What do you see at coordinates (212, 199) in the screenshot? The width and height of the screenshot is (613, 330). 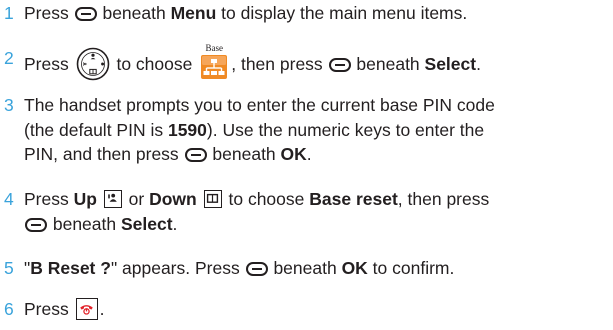 I see `down-key-icon` at bounding box center [212, 199].